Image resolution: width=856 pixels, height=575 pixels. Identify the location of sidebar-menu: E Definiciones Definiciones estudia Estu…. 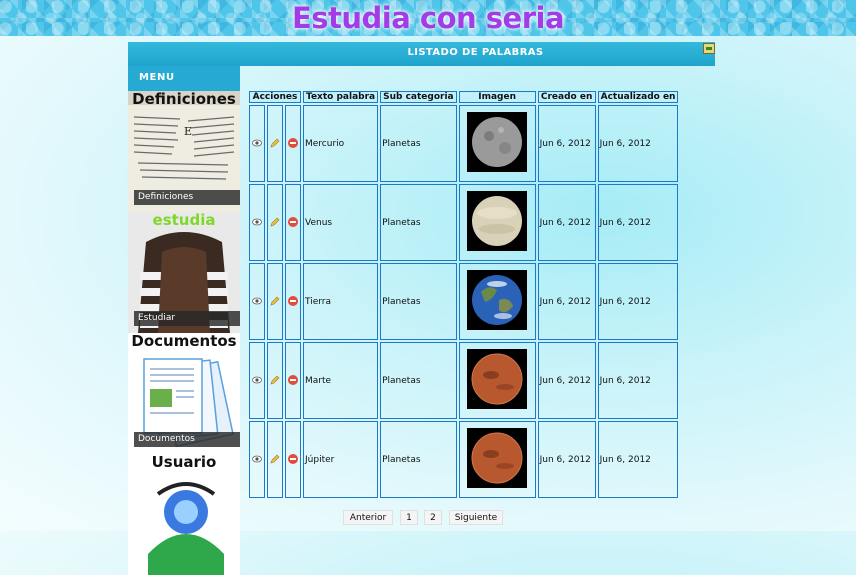
(184, 333).